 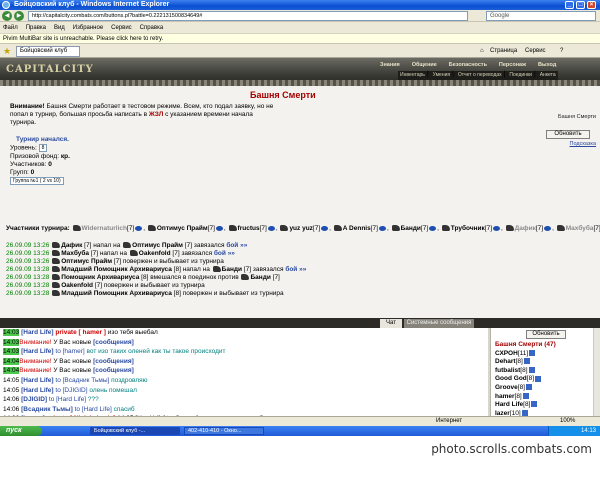 I want to click on hint-link: Подсказка, so click(x=566, y=144).